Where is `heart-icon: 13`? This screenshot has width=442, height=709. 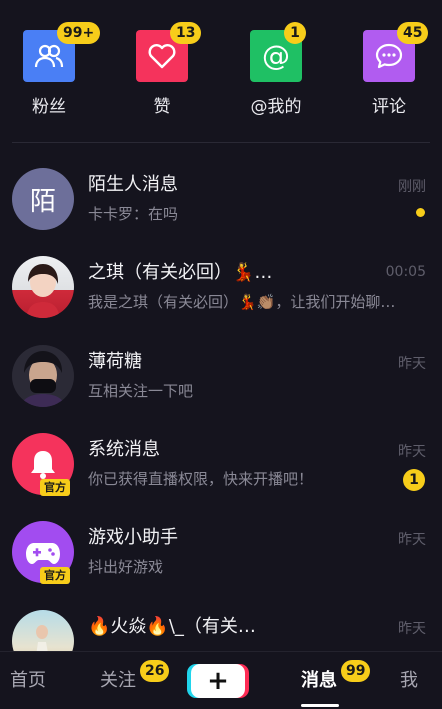 heart-icon: 13 is located at coordinates (169, 52).